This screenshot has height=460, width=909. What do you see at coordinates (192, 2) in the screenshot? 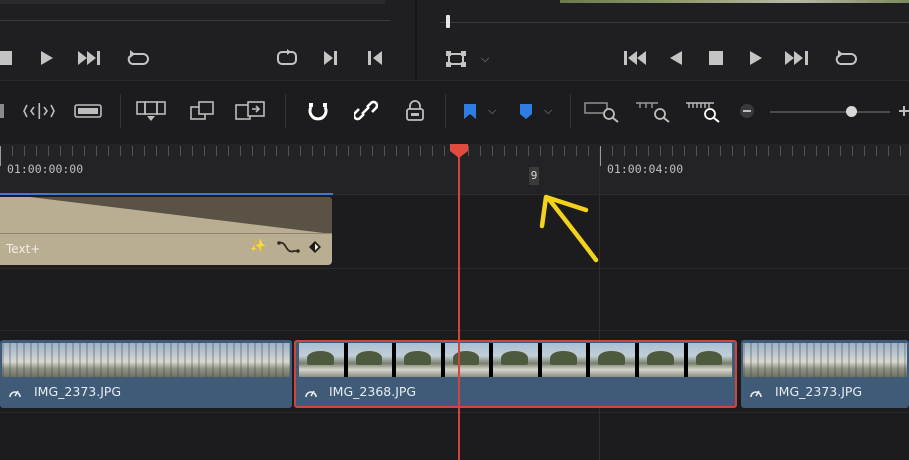
I see `source-viewer-edge` at bounding box center [192, 2].